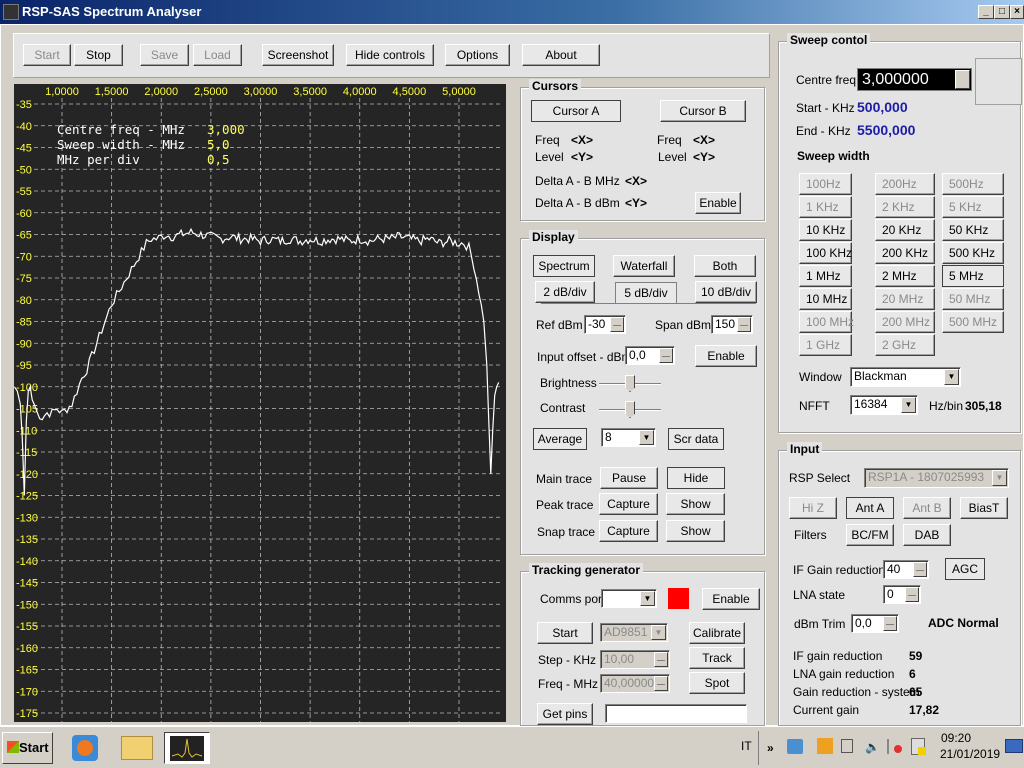  I want to click on language-indicator: IT, so click(746, 746).